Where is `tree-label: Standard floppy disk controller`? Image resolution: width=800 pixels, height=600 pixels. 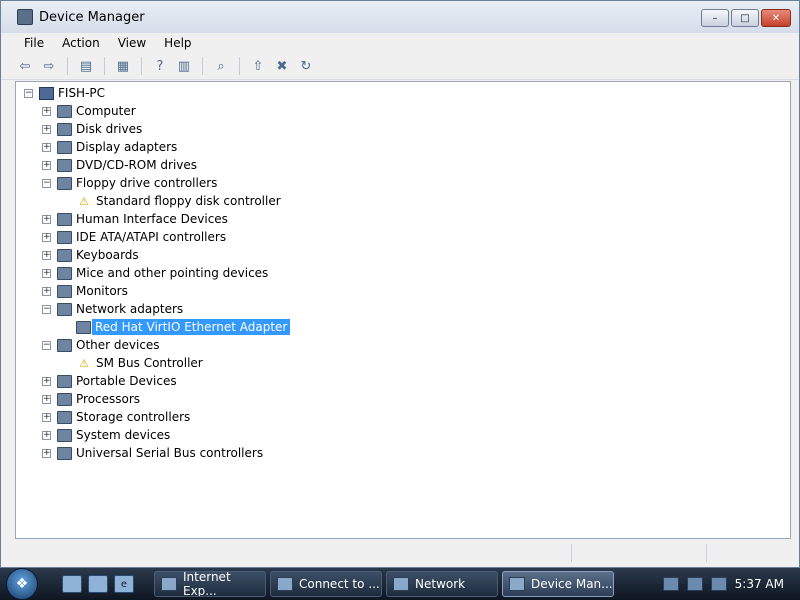 tree-label: Standard floppy disk controller is located at coordinates (188, 201).